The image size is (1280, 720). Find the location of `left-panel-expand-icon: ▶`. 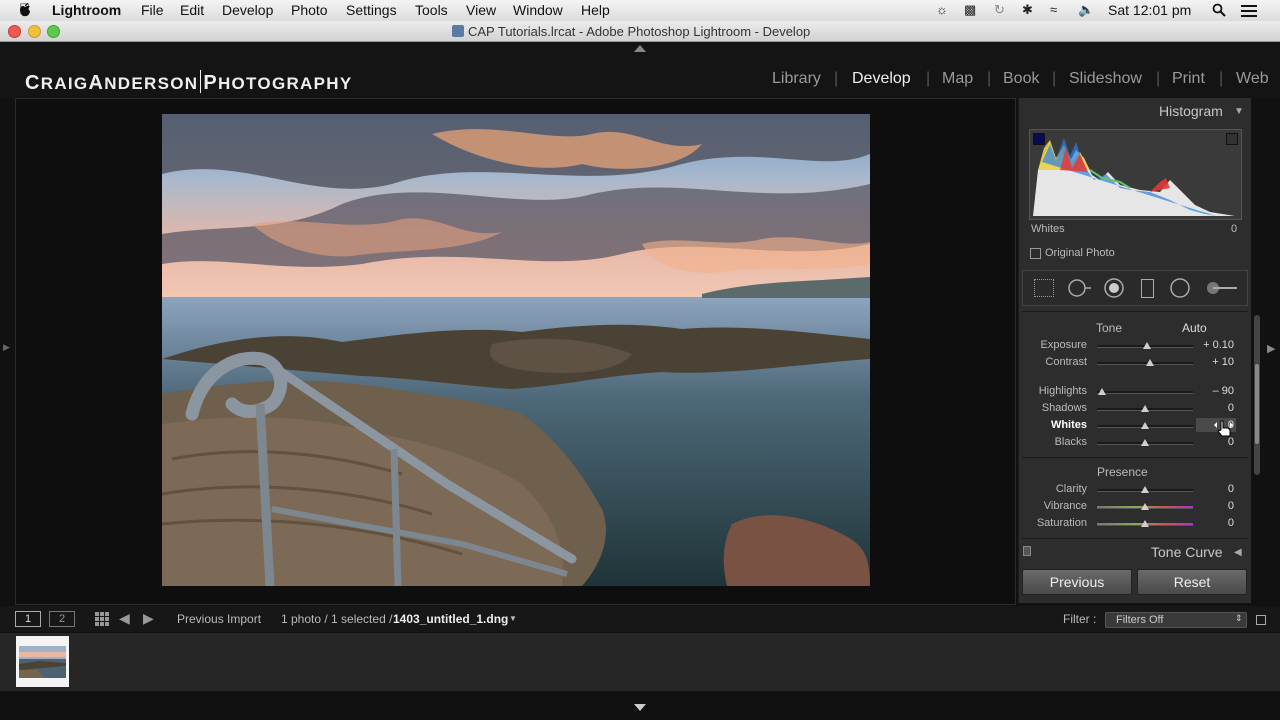

left-panel-expand-icon: ▶ is located at coordinates (6, 347).